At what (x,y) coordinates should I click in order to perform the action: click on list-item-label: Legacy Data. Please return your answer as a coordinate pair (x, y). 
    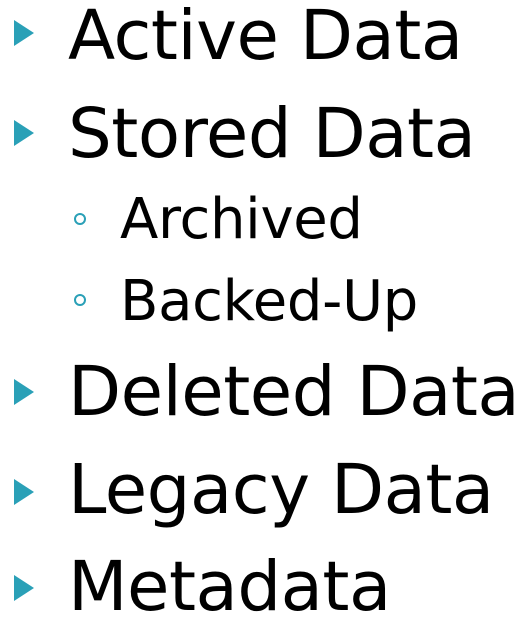
    Looking at the image, I should click on (281, 490).